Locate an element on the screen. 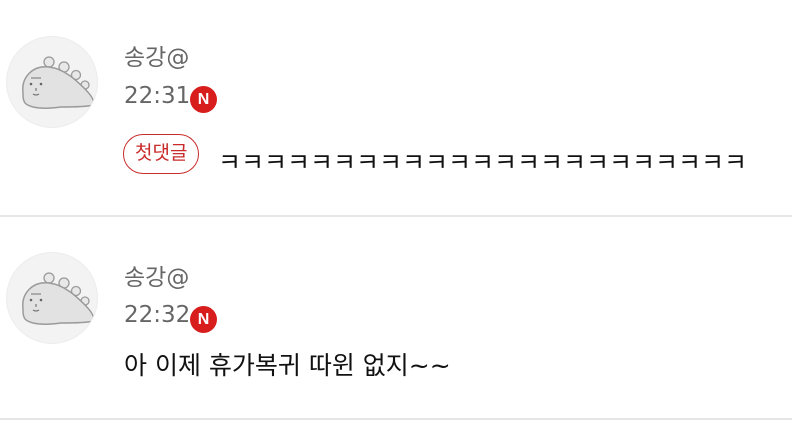 This screenshot has height=426, width=792. timestamp: 22:31 is located at coordinates (157, 96).